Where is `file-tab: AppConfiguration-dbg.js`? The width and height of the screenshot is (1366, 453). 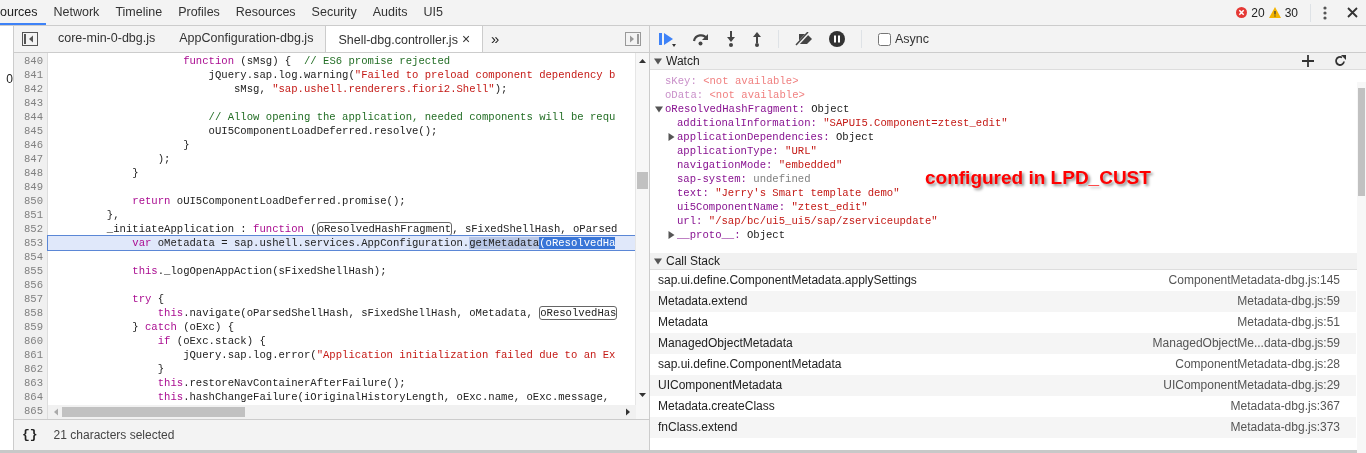
file-tab: AppConfiguration-dbg.js is located at coordinates (246, 38).